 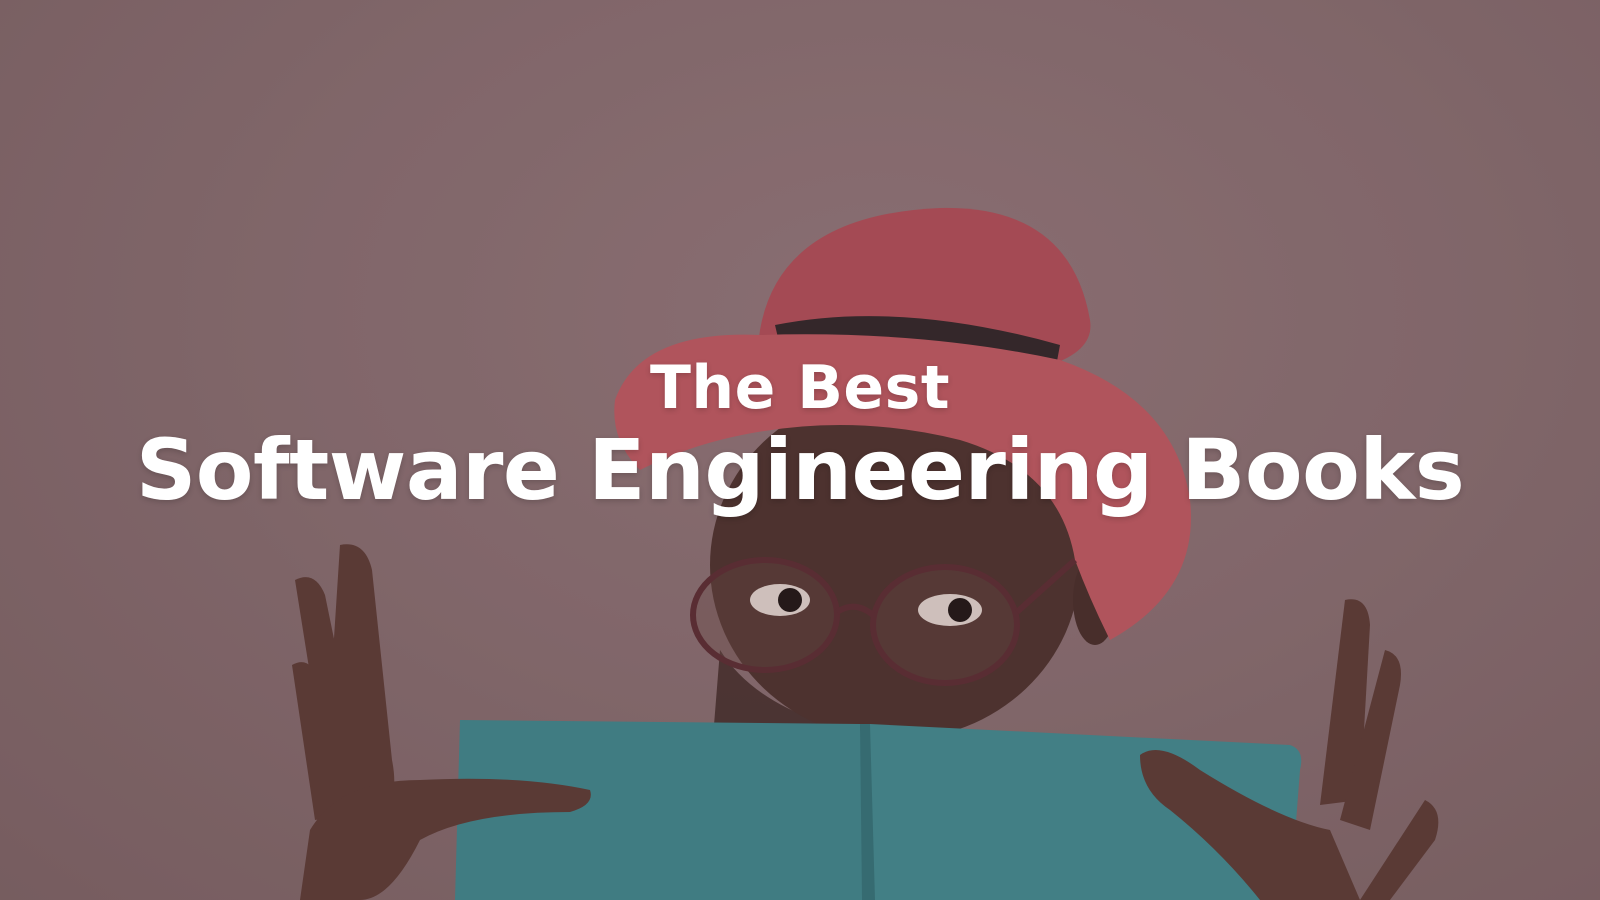 What do you see at coordinates (800, 470) in the screenshot?
I see `headline-title: Software Engineering Books` at bounding box center [800, 470].